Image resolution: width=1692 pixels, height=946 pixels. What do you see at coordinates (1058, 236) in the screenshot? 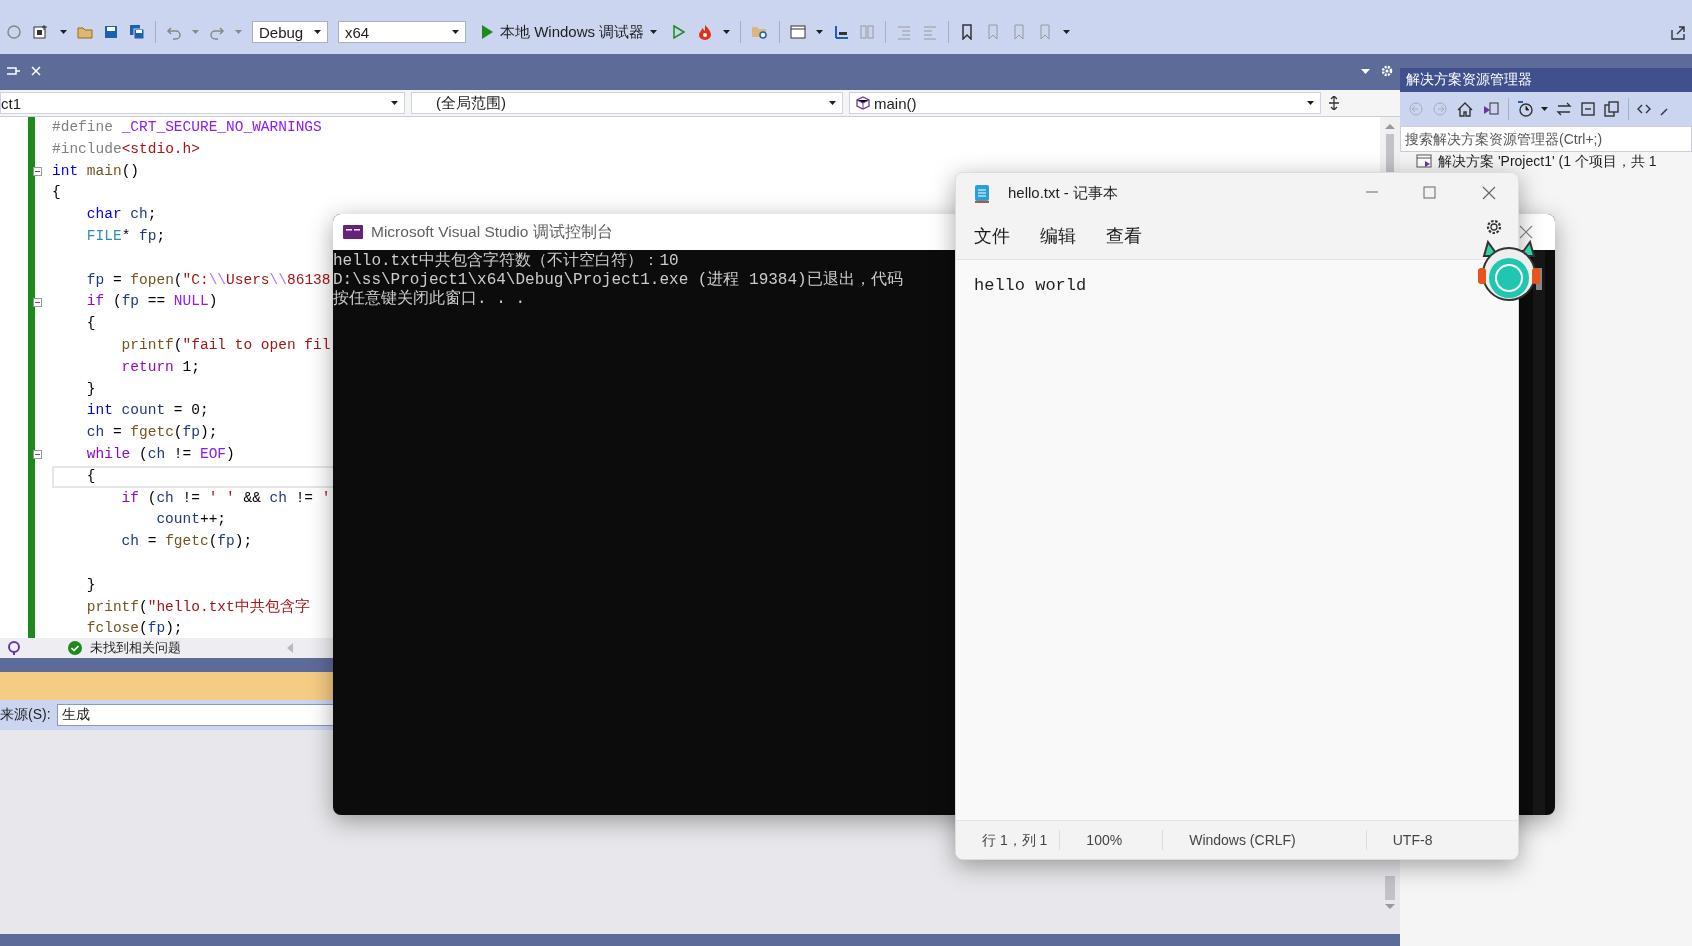
I see `menu-item: 编辑` at bounding box center [1058, 236].